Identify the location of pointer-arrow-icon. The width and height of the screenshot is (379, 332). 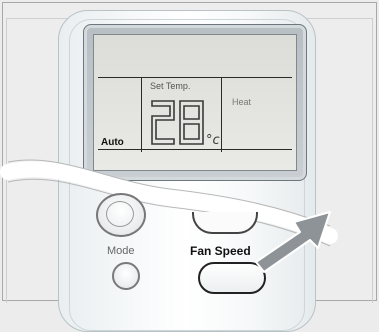
(293, 242).